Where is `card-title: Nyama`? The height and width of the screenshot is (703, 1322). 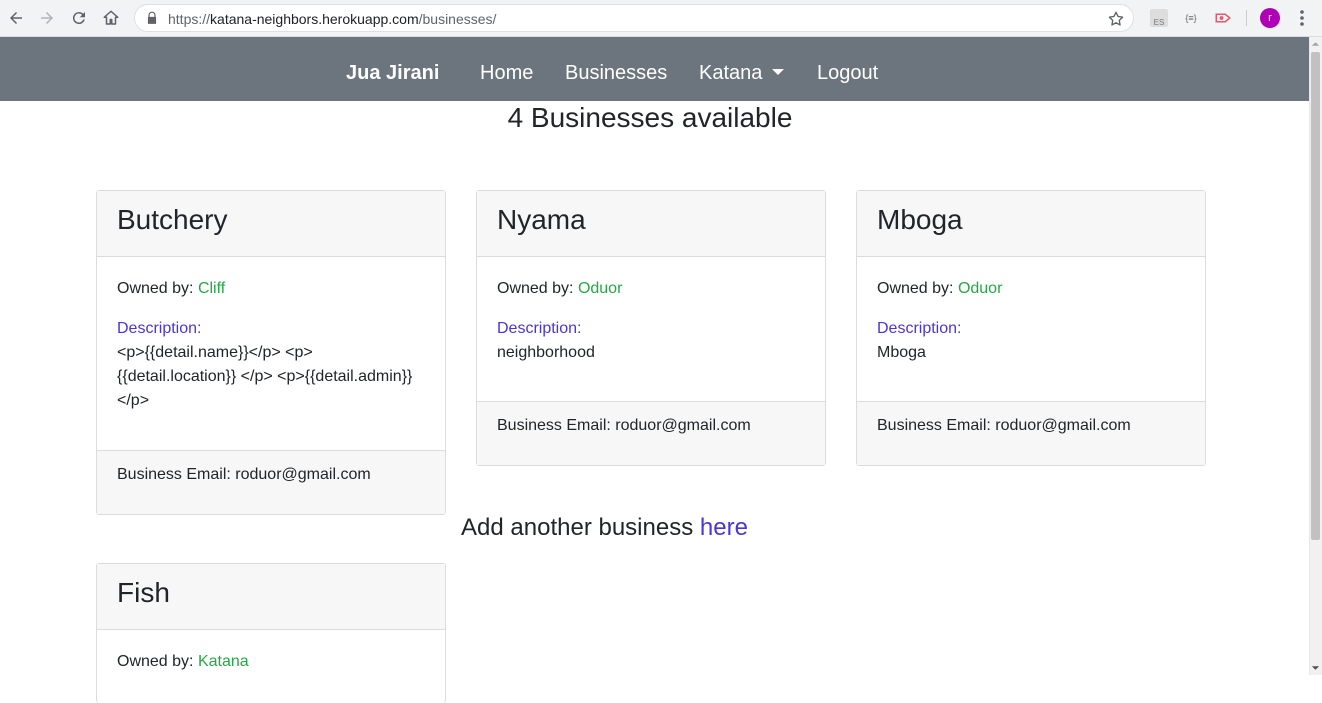
card-title: Nyama is located at coordinates (651, 224).